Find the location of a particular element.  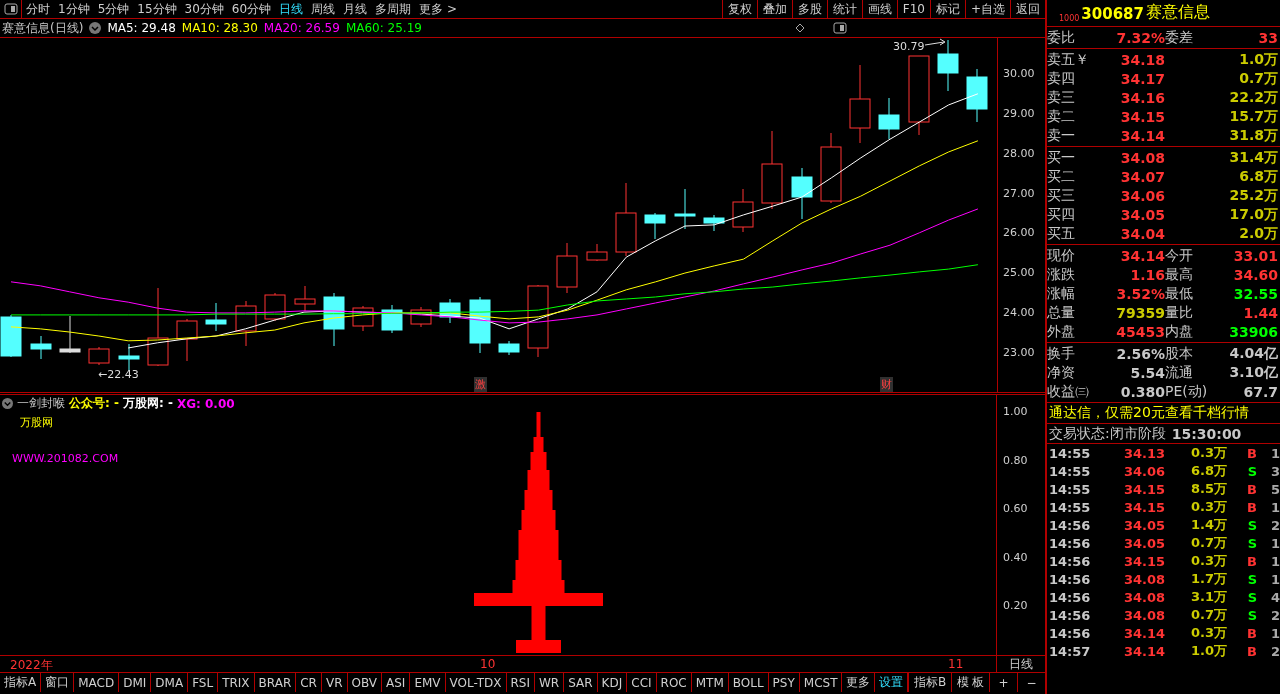

indicator-tab: DMI is located at coordinates (135, 682).